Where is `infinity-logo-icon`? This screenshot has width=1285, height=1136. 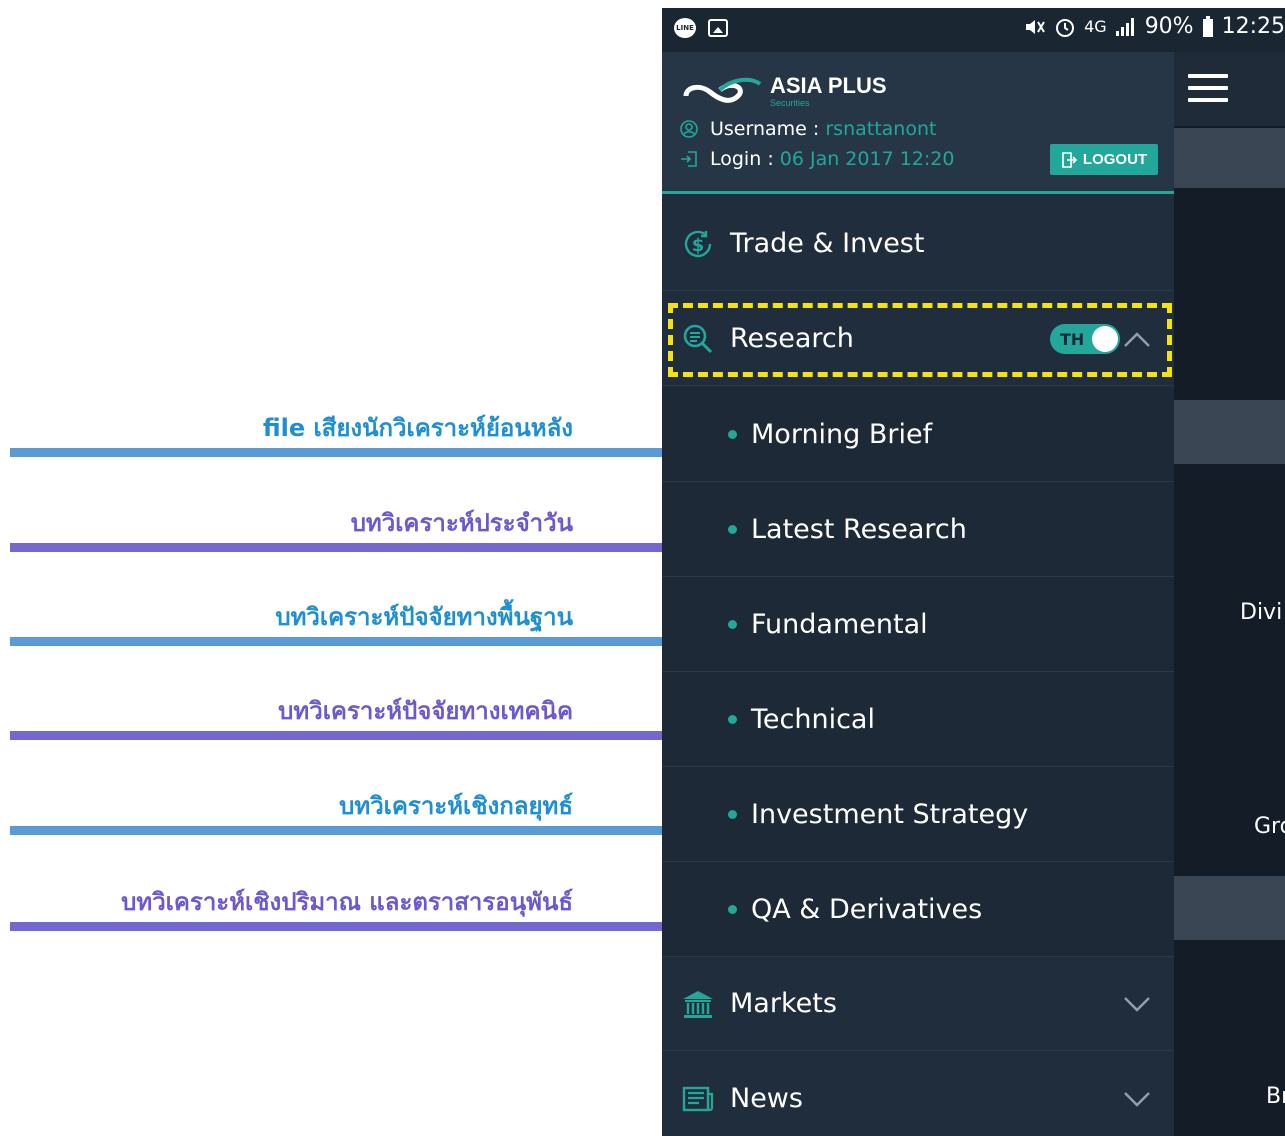 infinity-logo-icon is located at coordinates (722, 90).